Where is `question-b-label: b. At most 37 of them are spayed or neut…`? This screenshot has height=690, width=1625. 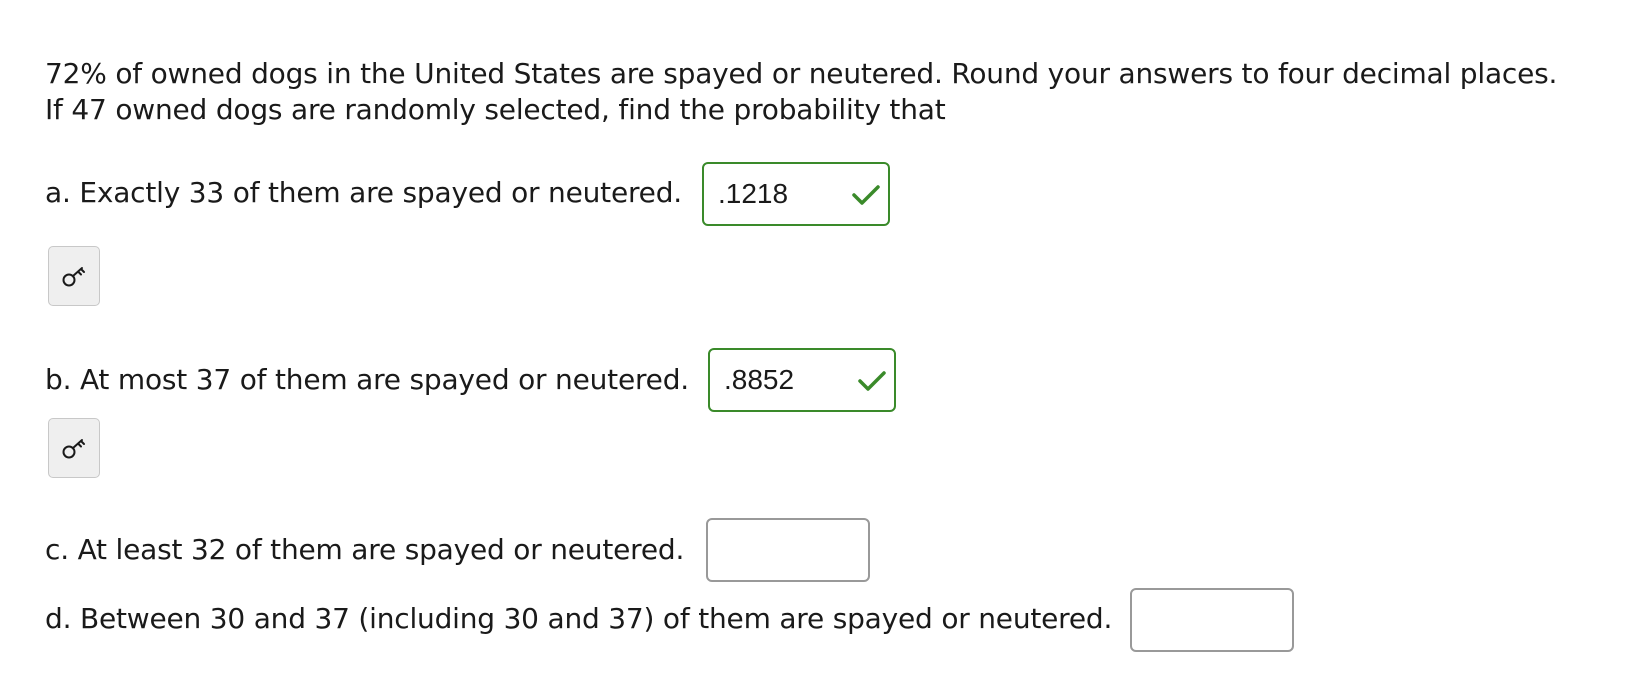 question-b-label: b. At most 37 of them are spayed or neut… is located at coordinates (367, 379).